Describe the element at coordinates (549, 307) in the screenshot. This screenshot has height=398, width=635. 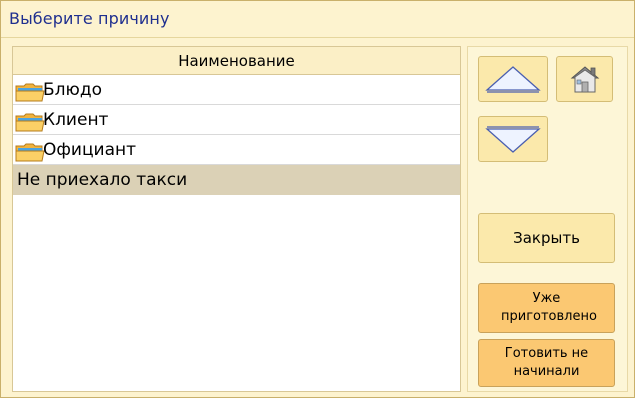
I see `already-cooked-label: Уже приготовлено` at that location.